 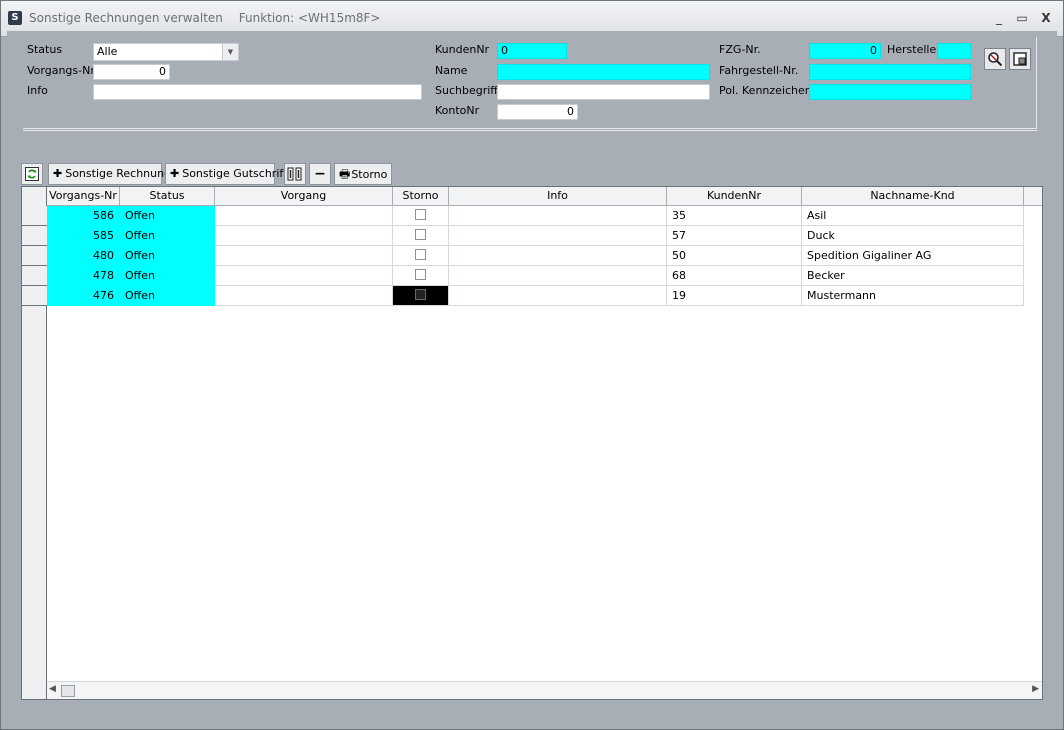 What do you see at coordinates (167, 196) in the screenshot?
I see `col-header-status: Status` at bounding box center [167, 196].